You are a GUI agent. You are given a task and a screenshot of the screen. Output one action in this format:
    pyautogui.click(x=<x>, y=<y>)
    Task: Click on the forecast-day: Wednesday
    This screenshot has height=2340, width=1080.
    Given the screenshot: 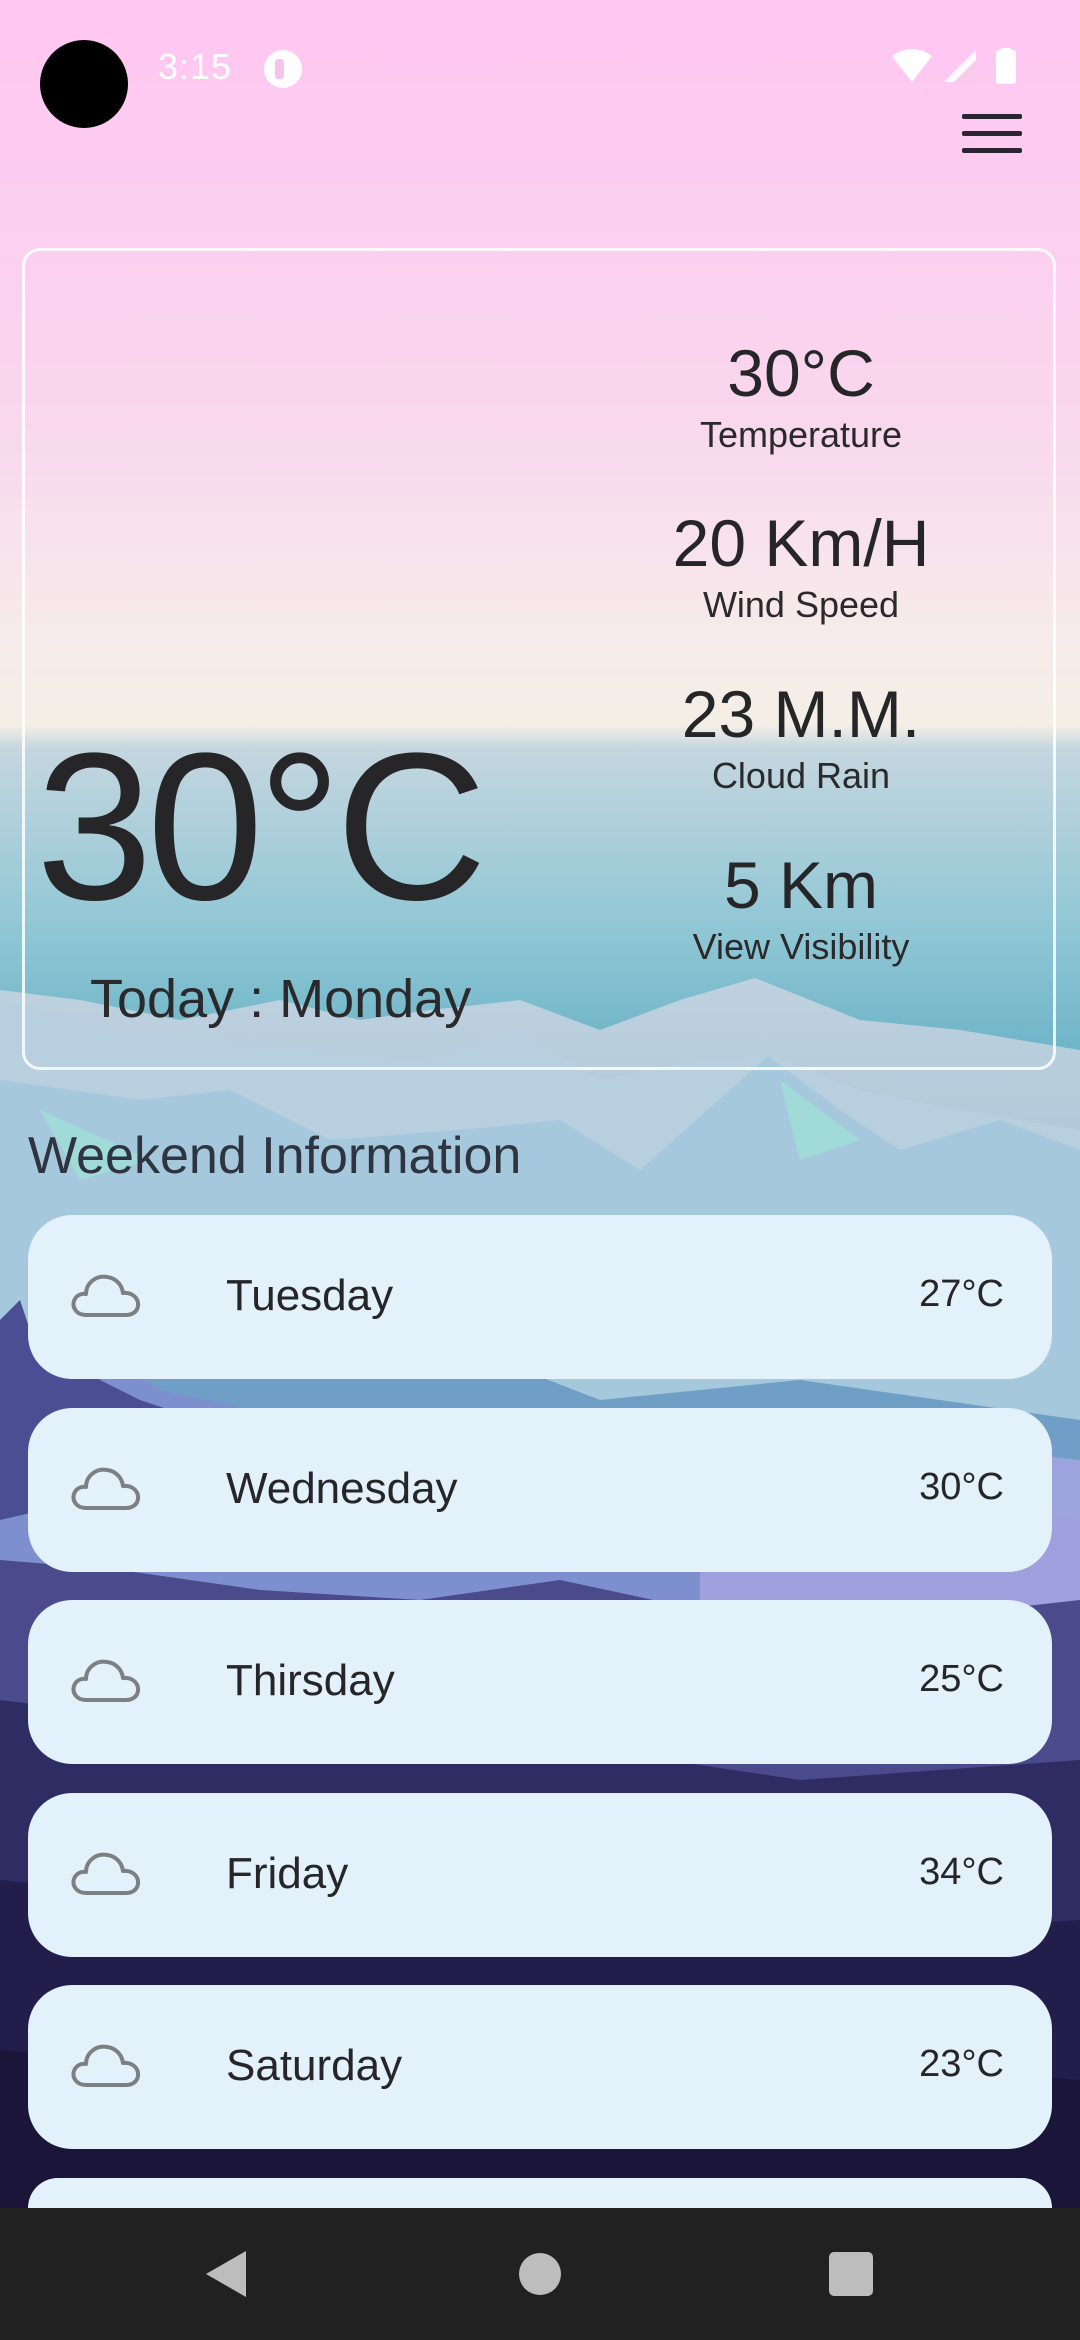 What is the action you would take?
    pyautogui.click(x=342, y=1488)
    